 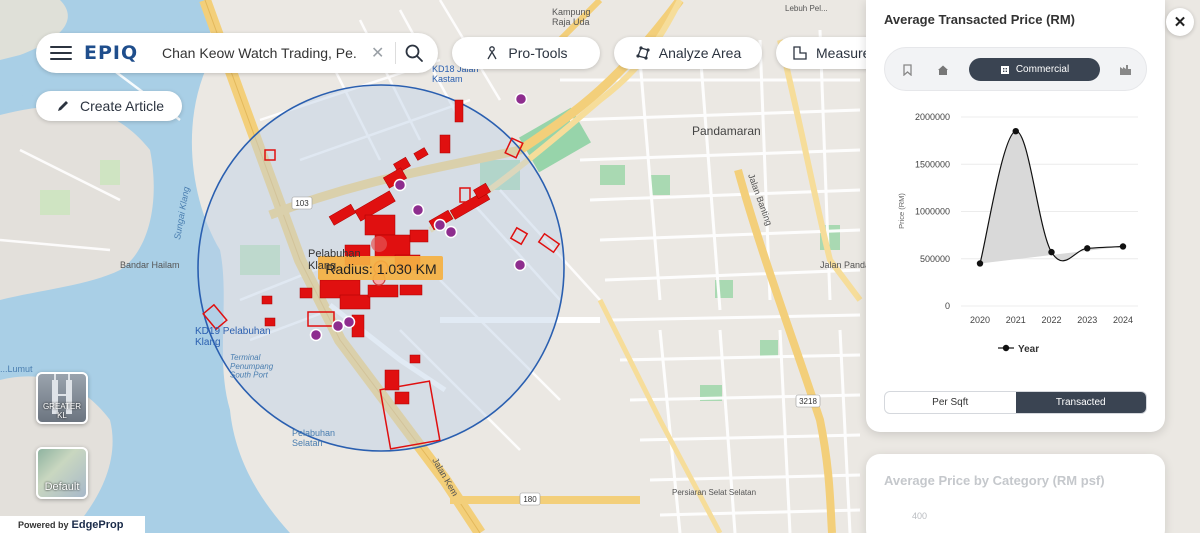 I want to click on x-tick-label: 2021, so click(x=1016, y=320).